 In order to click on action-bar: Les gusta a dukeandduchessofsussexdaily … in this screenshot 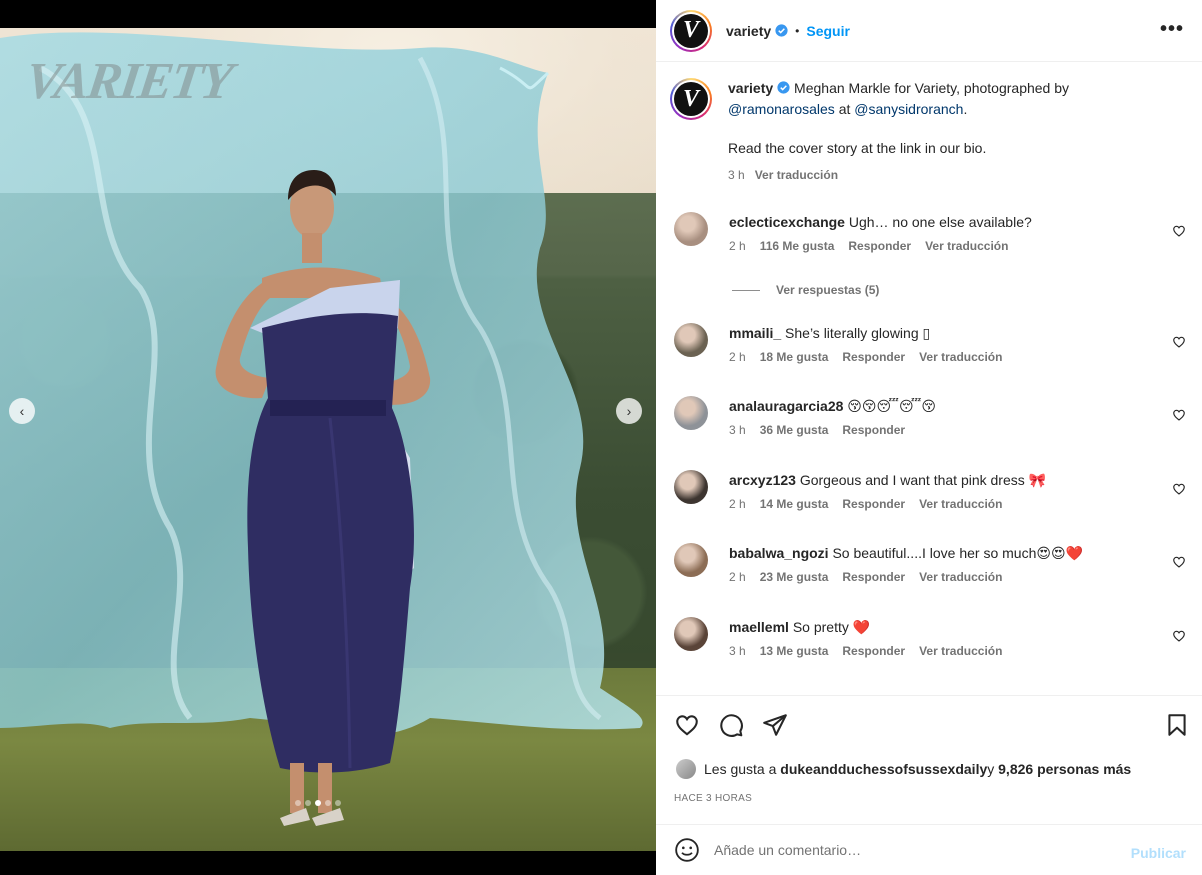, I will do `click(929, 760)`.